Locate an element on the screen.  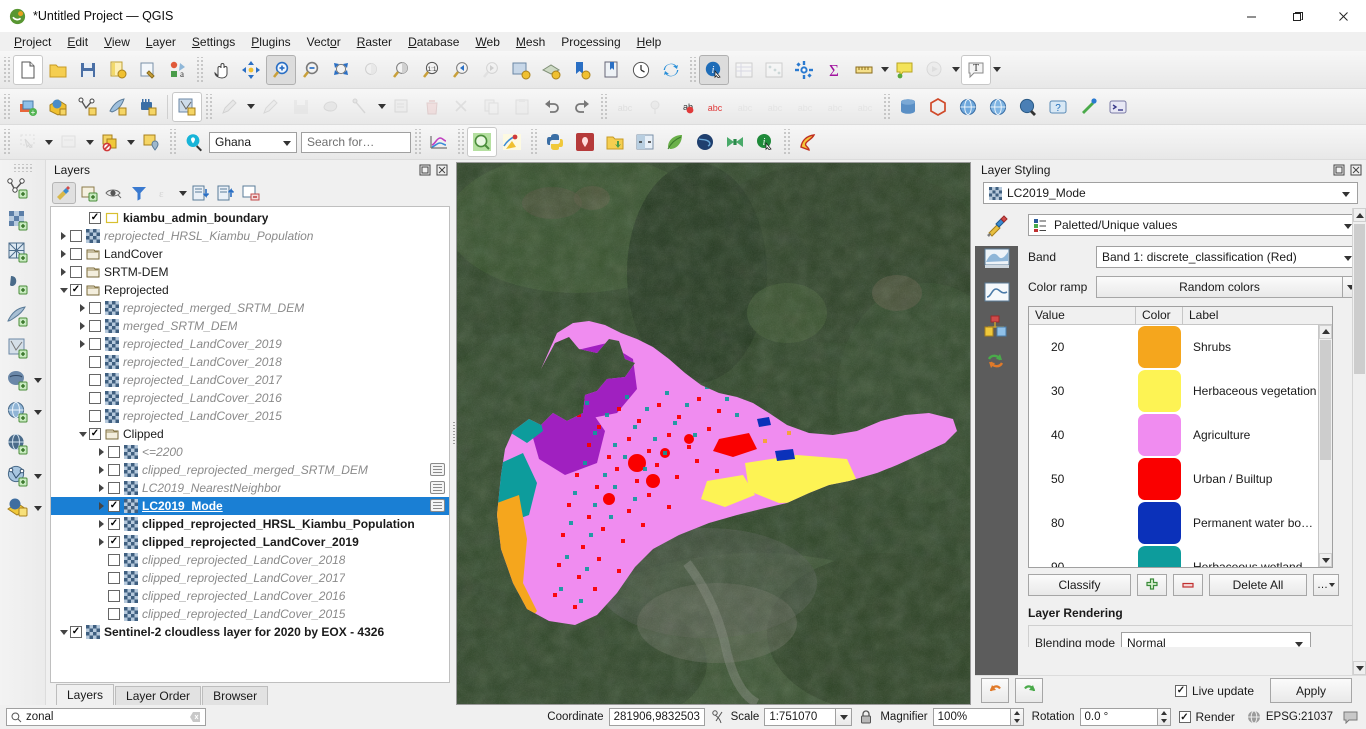
menu-plugins: Plugins is located at coordinates (270, 42).